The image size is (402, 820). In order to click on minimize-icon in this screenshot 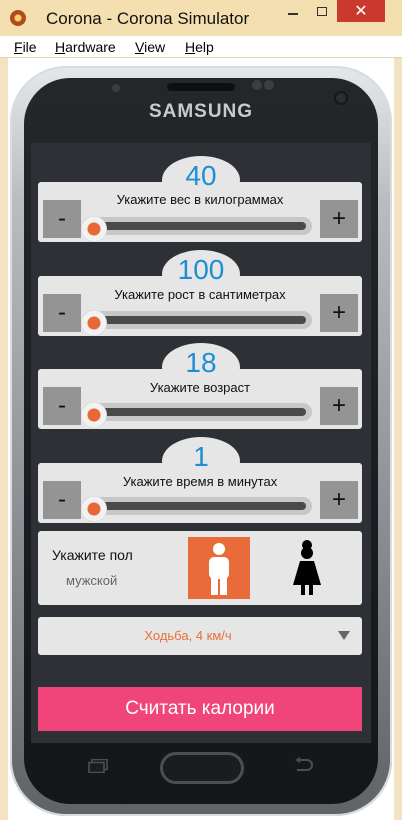, I will do `click(293, 14)`.